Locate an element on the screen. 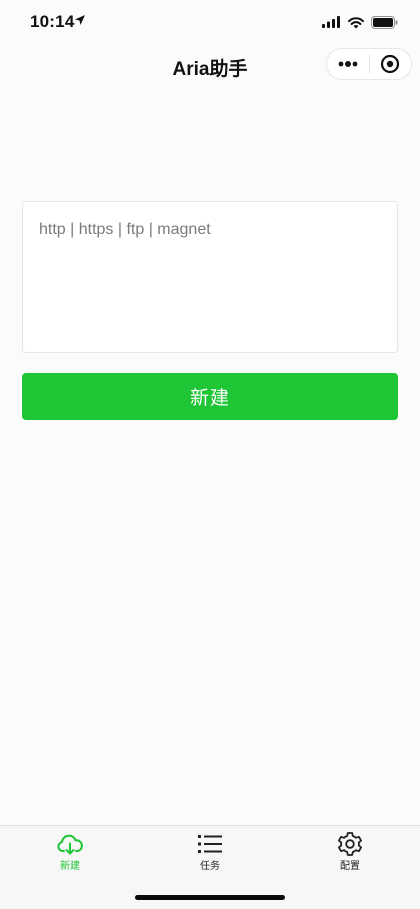  tab-settings-label: 配置 is located at coordinates (350, 866).